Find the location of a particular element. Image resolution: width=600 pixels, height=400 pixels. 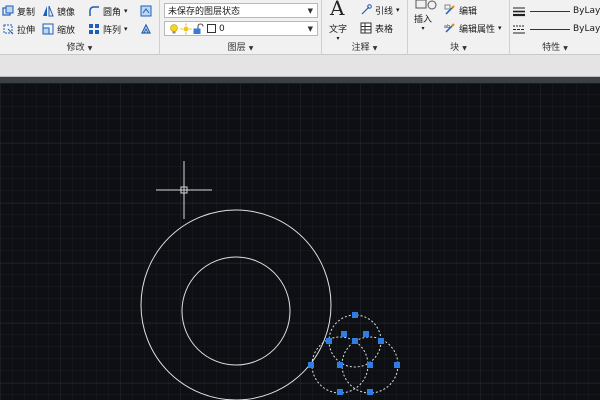

table-icon is located at coordinates (366, 28).